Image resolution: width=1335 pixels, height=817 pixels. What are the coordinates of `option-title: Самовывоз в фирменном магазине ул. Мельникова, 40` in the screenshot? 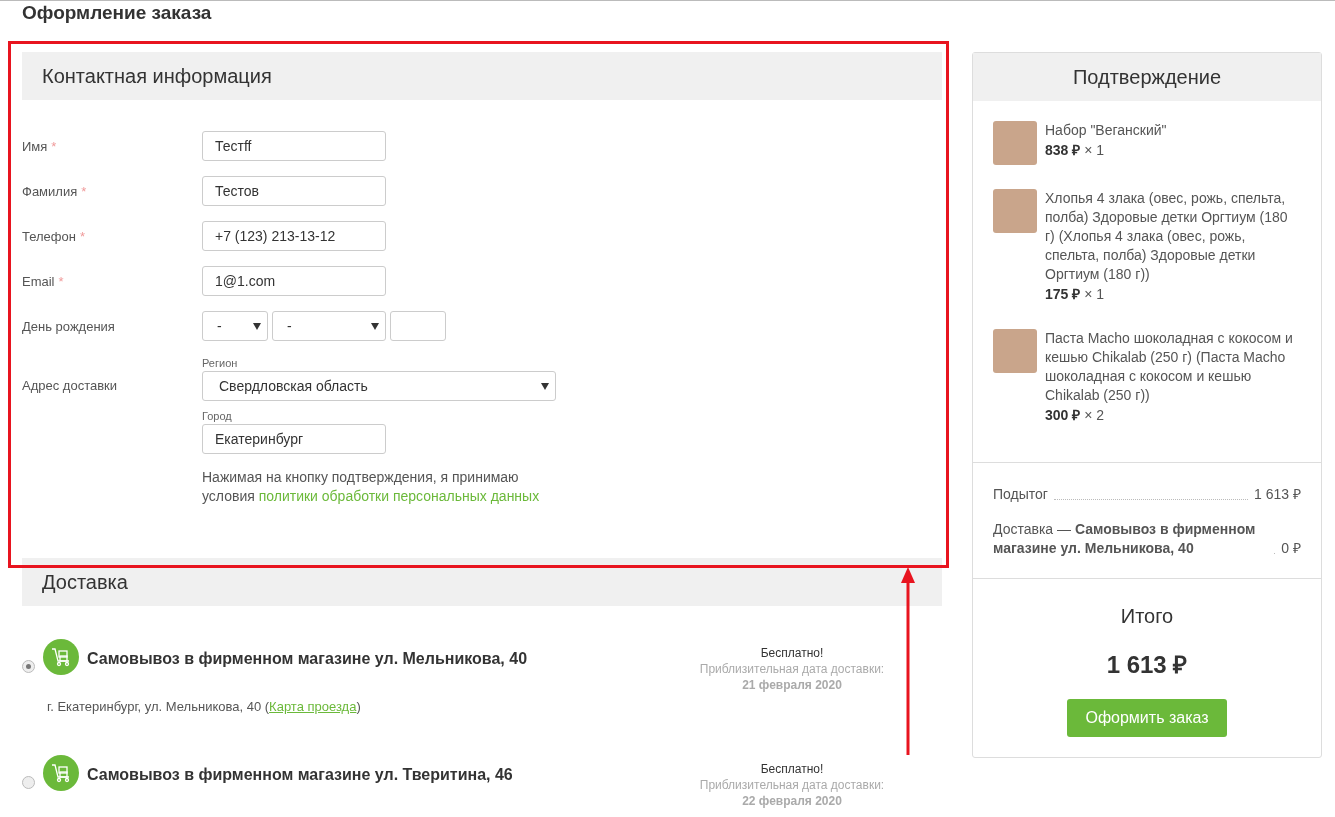 It's located at (307, 659).